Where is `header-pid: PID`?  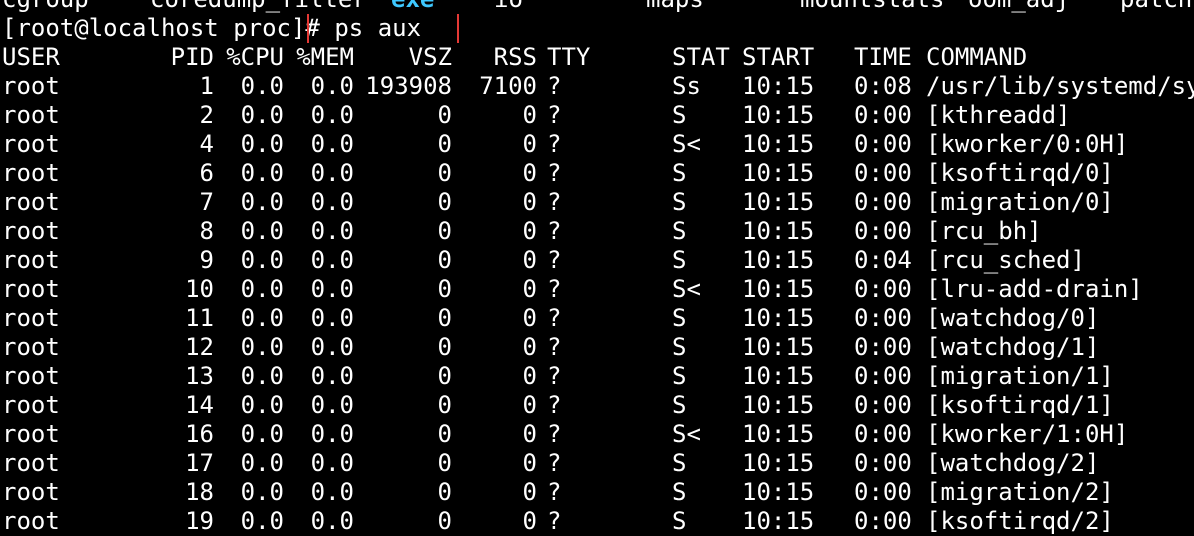
header-pid: PID is located at coordinates (192, 57).